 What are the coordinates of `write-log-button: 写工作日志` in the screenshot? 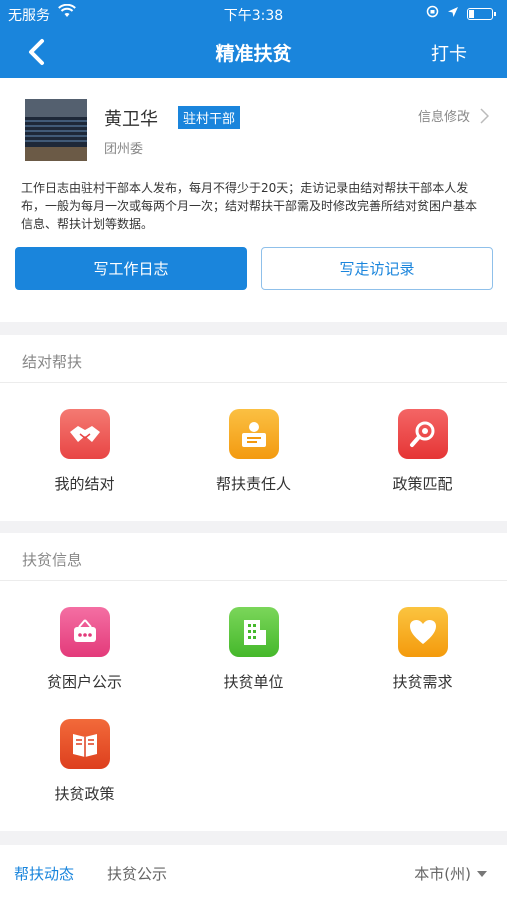 It's located at (131, 268).